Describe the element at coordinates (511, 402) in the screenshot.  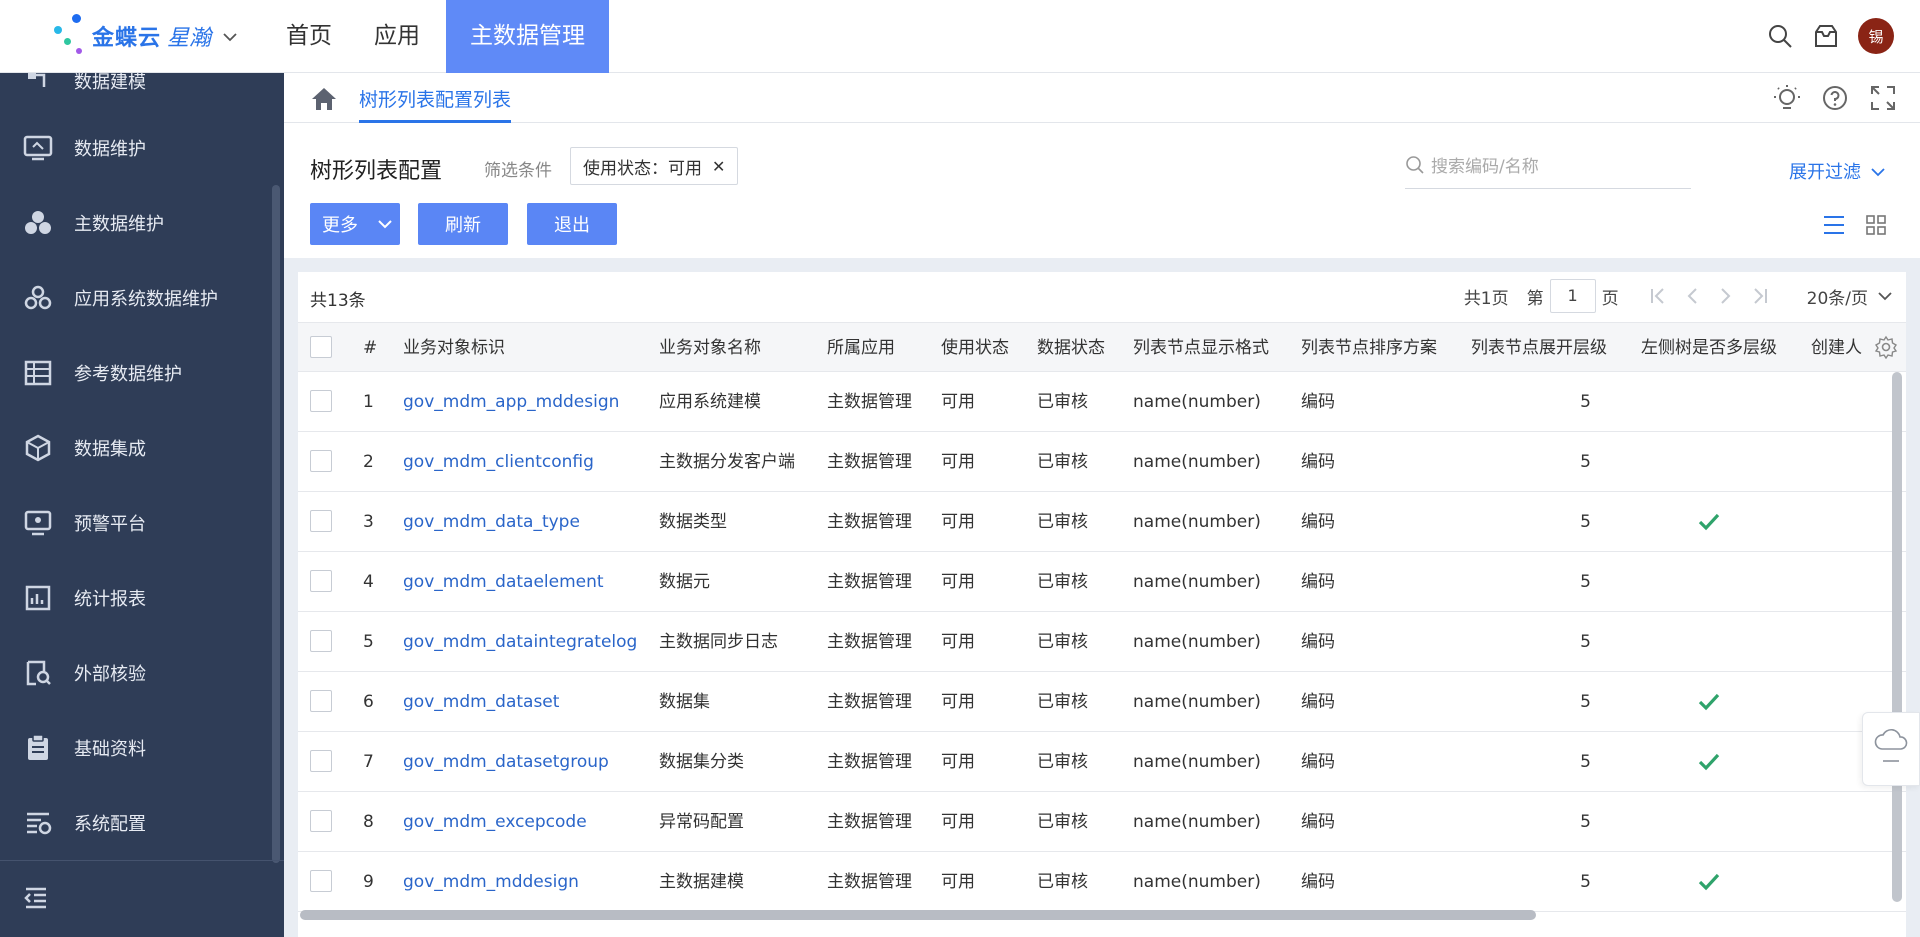
I see `cell-object-id: gov_mdm_app_mddesign` at that location.